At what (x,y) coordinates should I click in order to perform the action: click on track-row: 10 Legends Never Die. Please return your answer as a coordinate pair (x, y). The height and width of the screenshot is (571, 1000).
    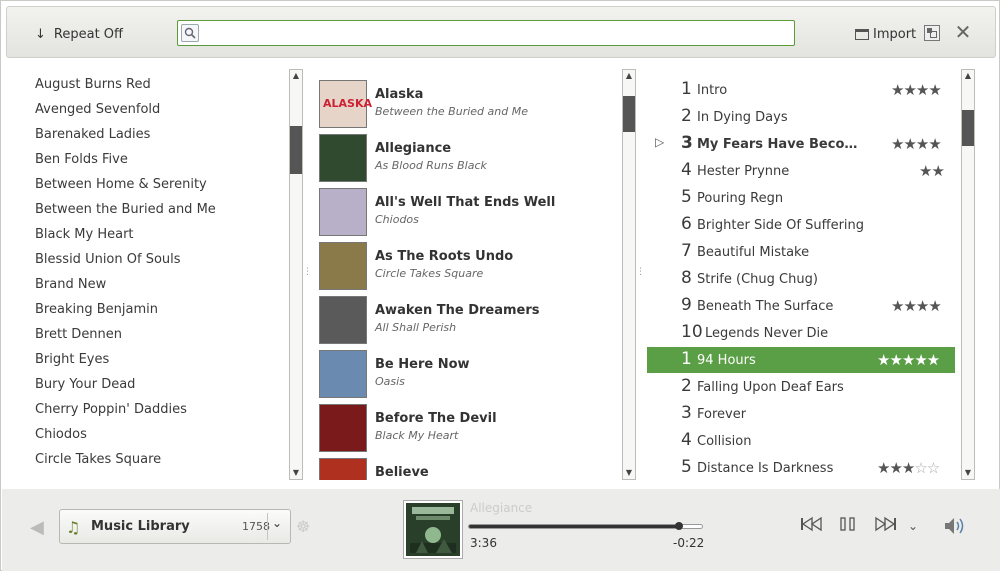
    Looking at the image, I should click on (801, 333).